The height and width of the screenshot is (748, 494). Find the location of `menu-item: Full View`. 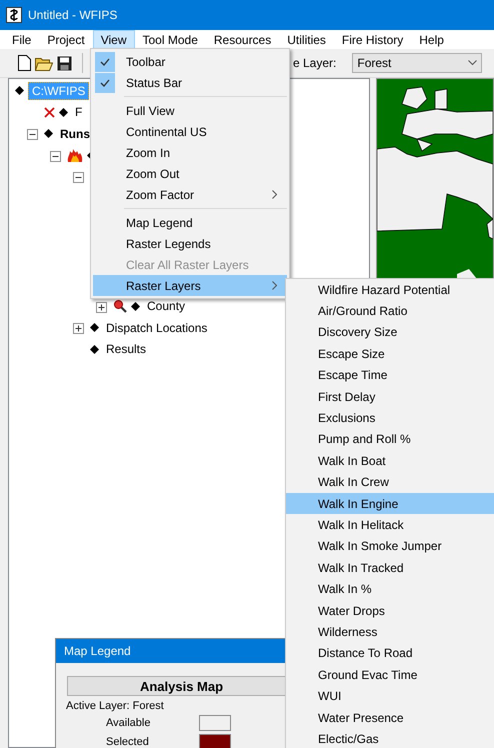

menu-item: Full View is located at coordinates (190, 110).